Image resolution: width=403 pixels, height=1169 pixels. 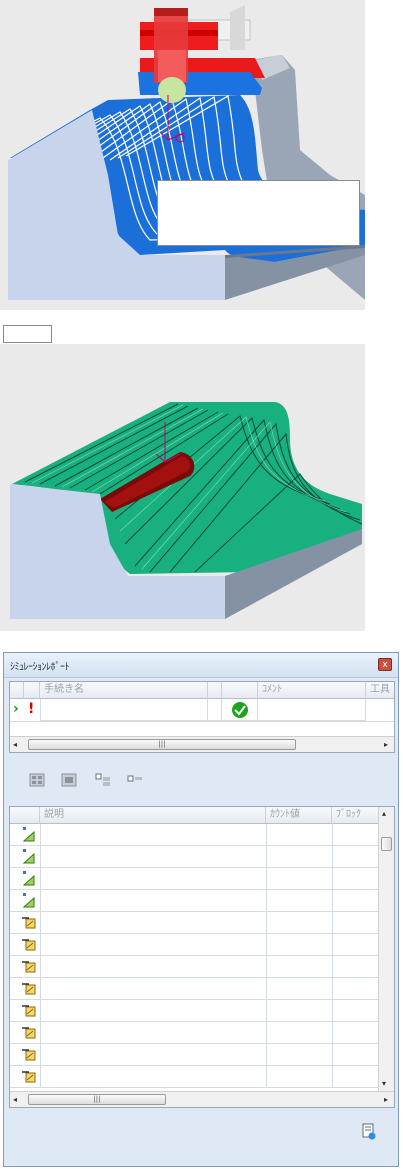 I want to click on column-header-count: ｶｳﾝﾄ値, so click(x=299, y=815).